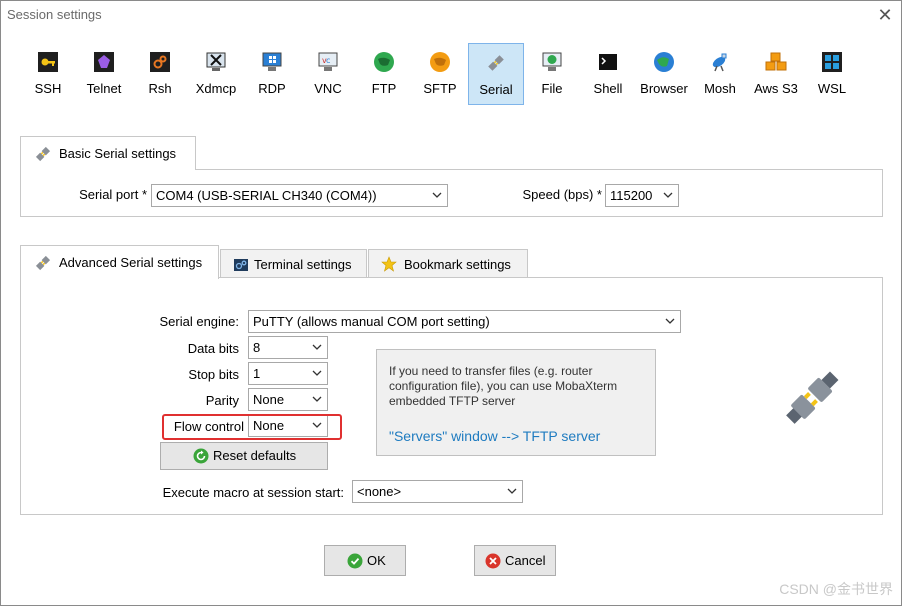 The image size is (902, 606). Describe the element at coordinates (131, 262) in the screenshot. I see `tab-label: Advanced Serial settings` at that location.